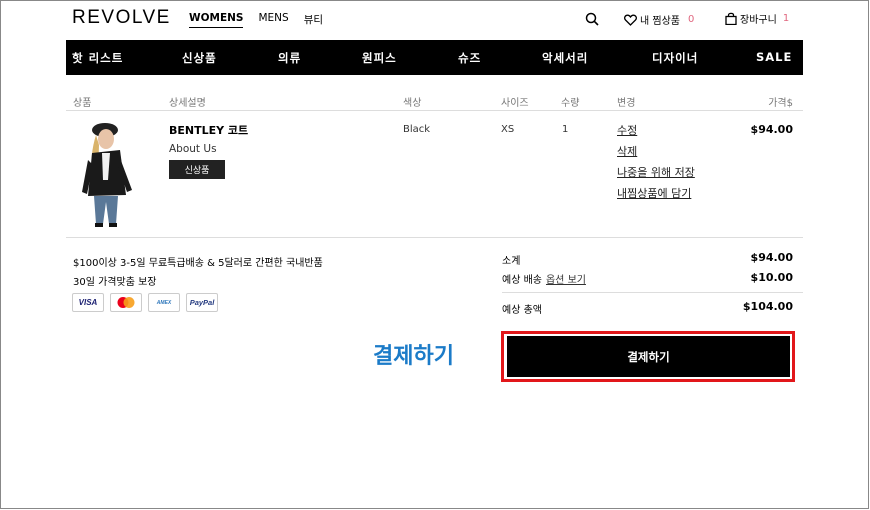 The width and height of the screenshot is (870, 510). I want to click on product-image, so click(108, 174).